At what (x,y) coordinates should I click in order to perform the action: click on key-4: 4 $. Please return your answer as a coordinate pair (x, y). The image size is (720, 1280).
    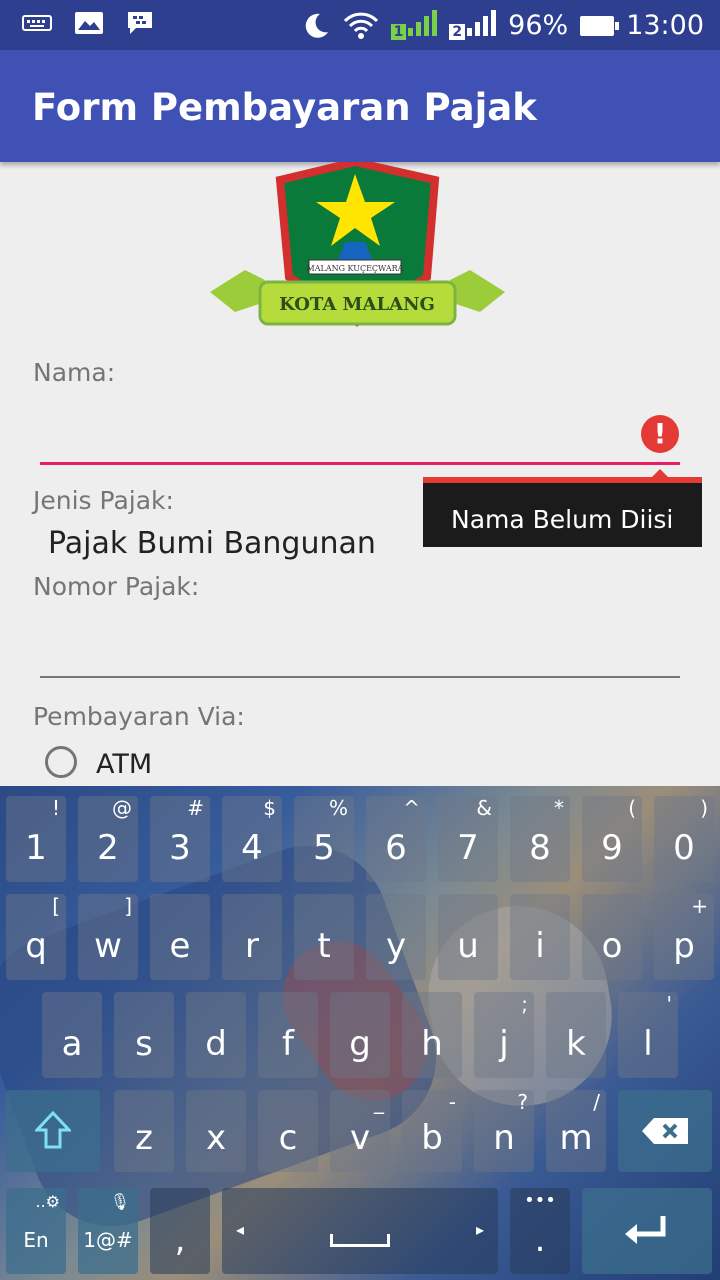
    Looking at the image, I should click on (252, 839).